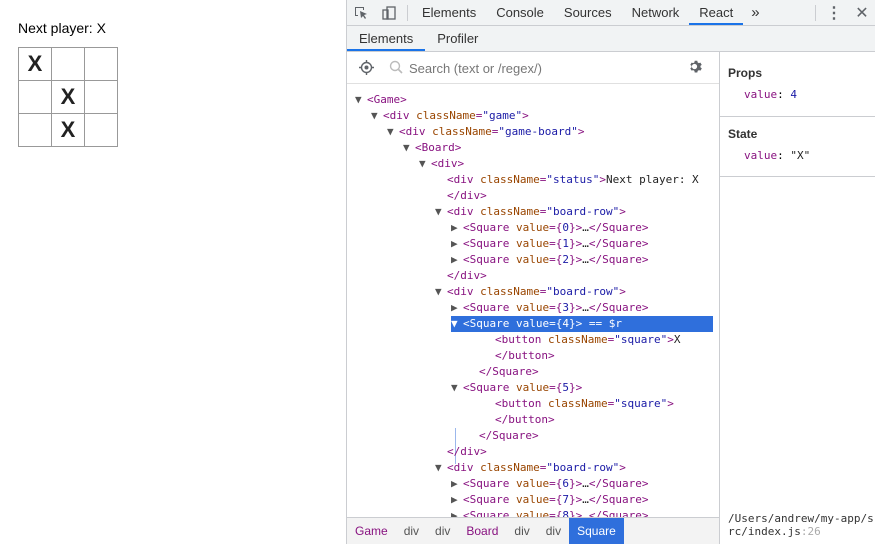  What do you see at coordinates (800, 155) in the screenshot?
I see `state-value: "X"` at bounding box center [800, 155].